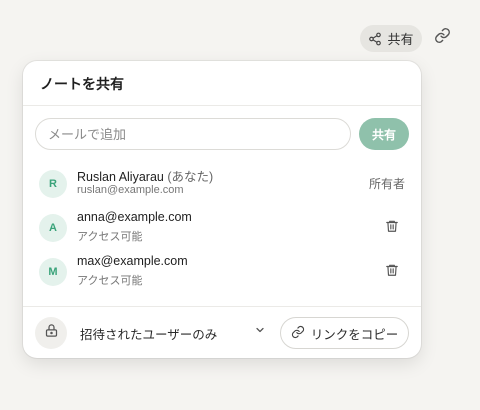 The image size is (480, 410). What do you see at coordinates (400, 39) in the screenshot?
I see `share-button-label: 共有` at bounding box center [400, 39].